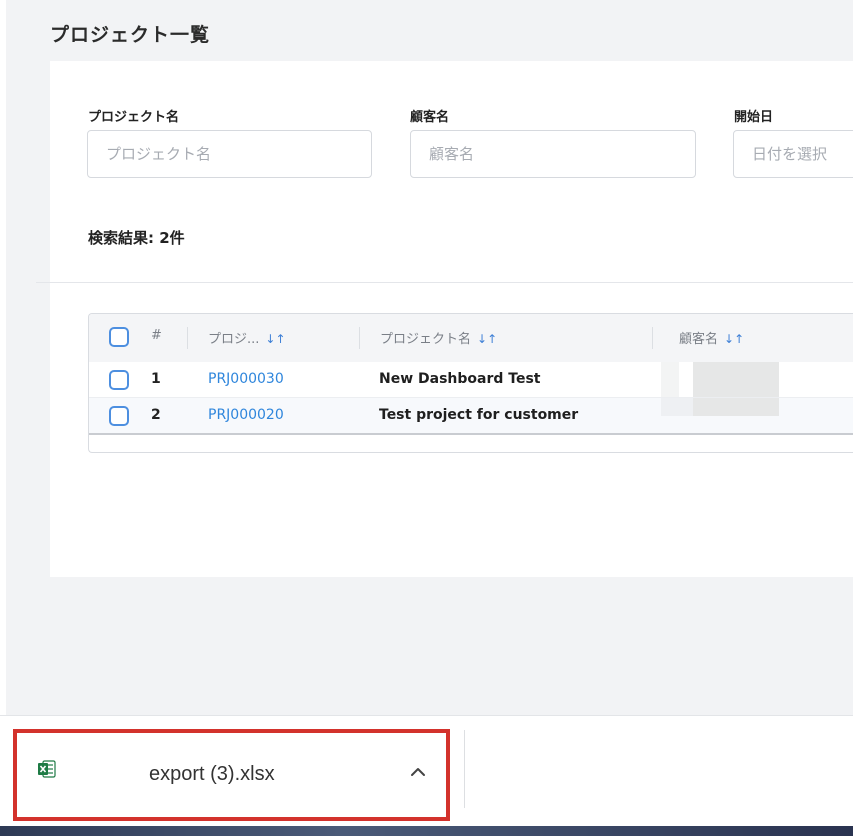  Describe the element at coordinates (119, 337) in the screenshot. I see `select-all-checkbox` at that location.